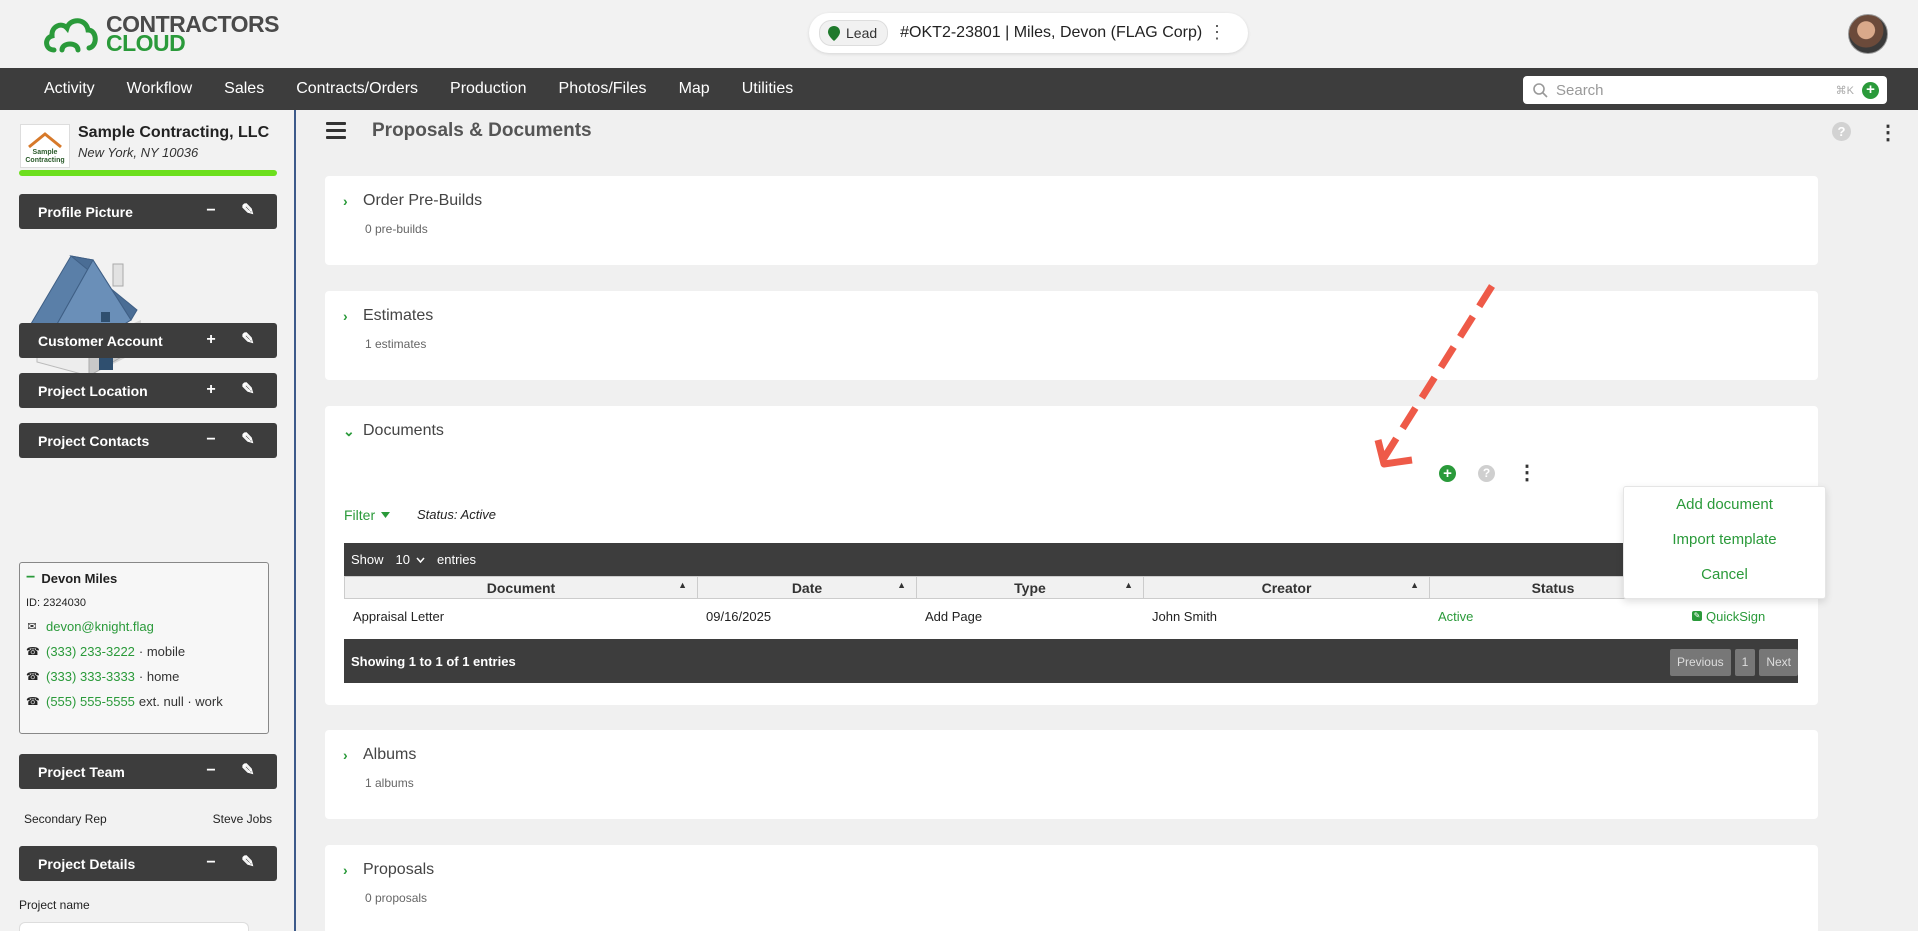  Describe the element at coordinates (90, 676) in the screenshot. I see `contact-phone-link: (333) 333-3333` at that location.